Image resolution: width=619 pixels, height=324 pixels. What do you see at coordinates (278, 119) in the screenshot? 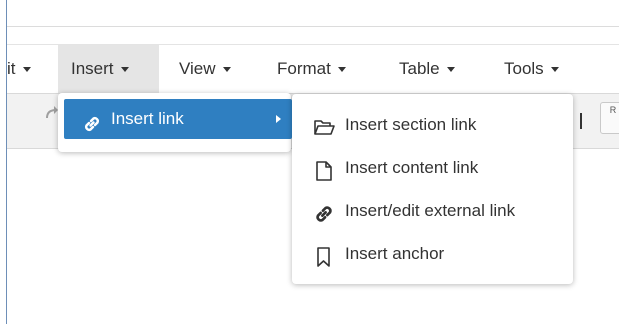
I see `chevron-right-icon` at bounding box center [278, 119].